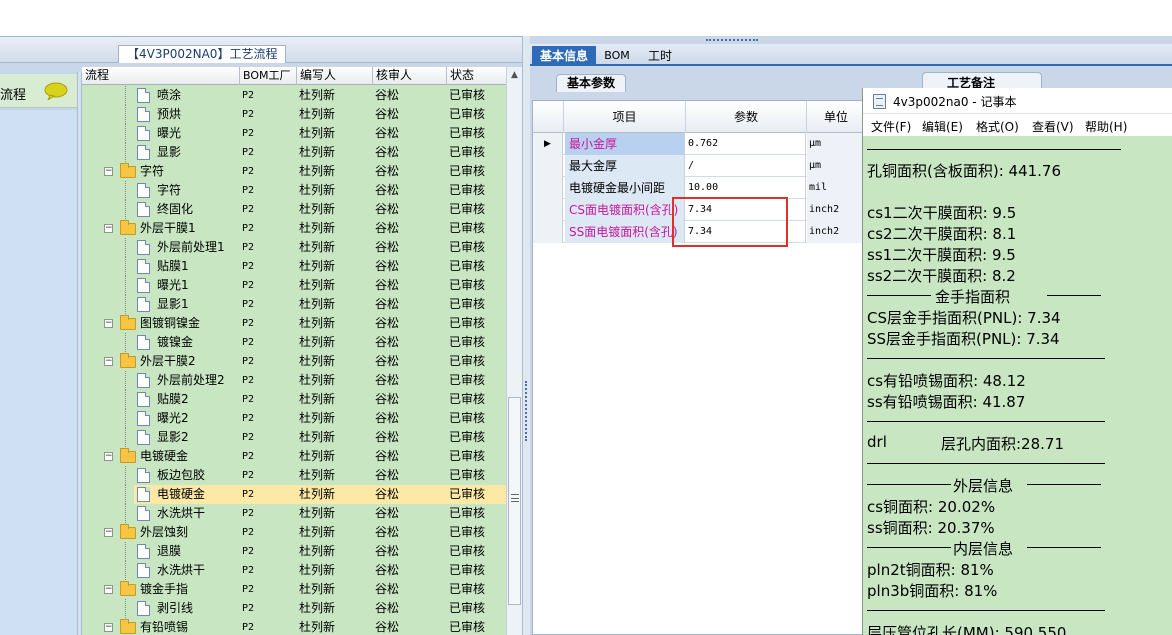 Image resolution: width=1172 pixels, height=635 pixels. What do you see at coordinates (294, 285) in the screenshot?
I see `tree-row: 曝光1 P2 杜列新 谷松 已审核` at bounding box center [294, 285].